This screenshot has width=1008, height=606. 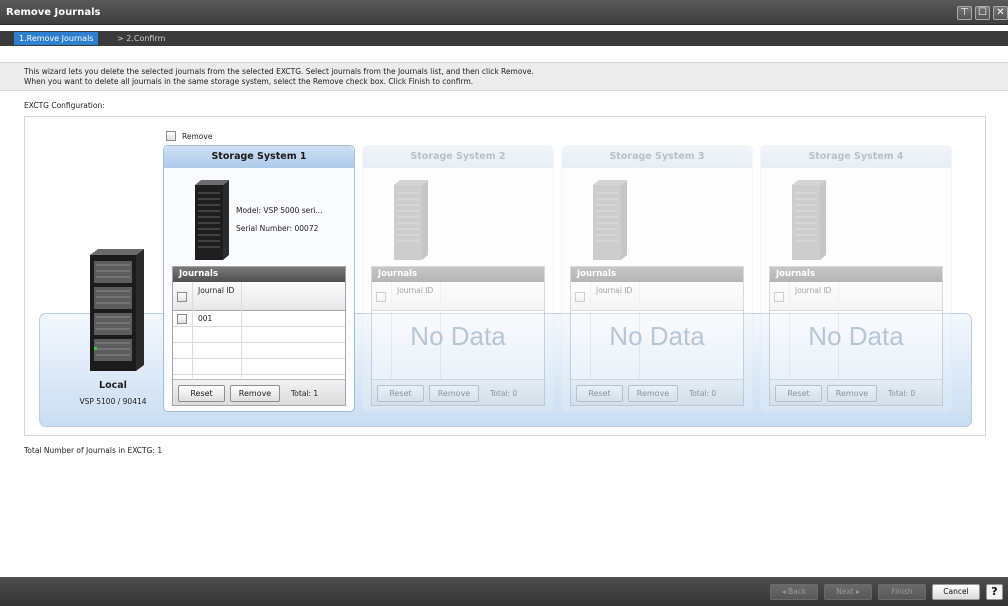 I want to click on next-button: Next ▸, so click(x=848, y=592).